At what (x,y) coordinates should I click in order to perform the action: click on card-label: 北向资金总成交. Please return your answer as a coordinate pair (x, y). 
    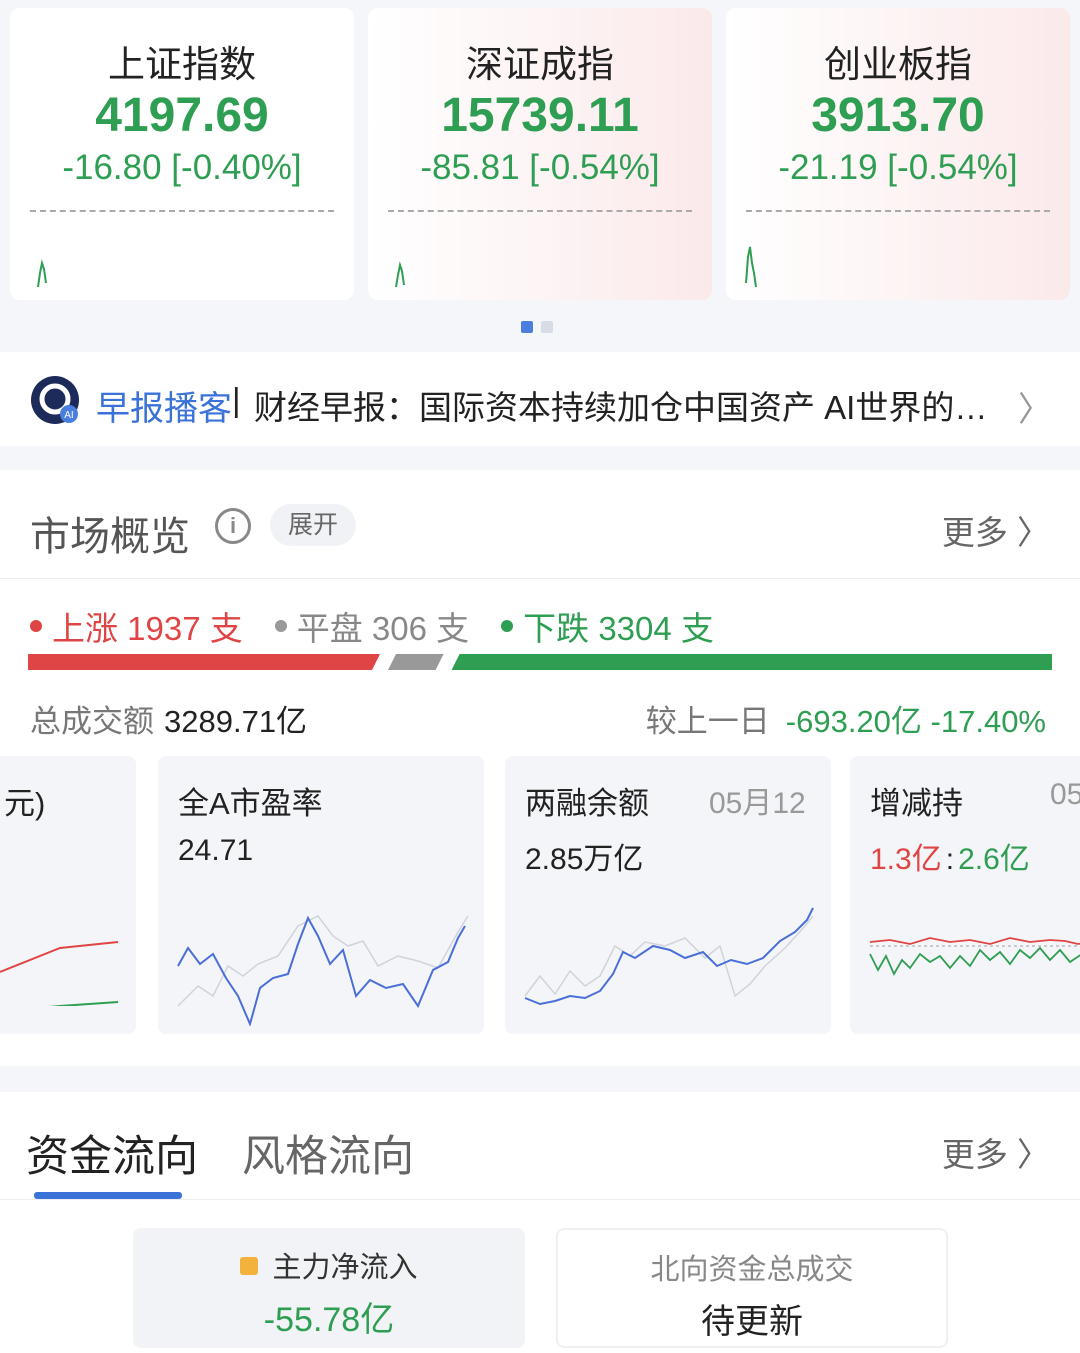
    Looking at the image, I should click on (752, 1270).